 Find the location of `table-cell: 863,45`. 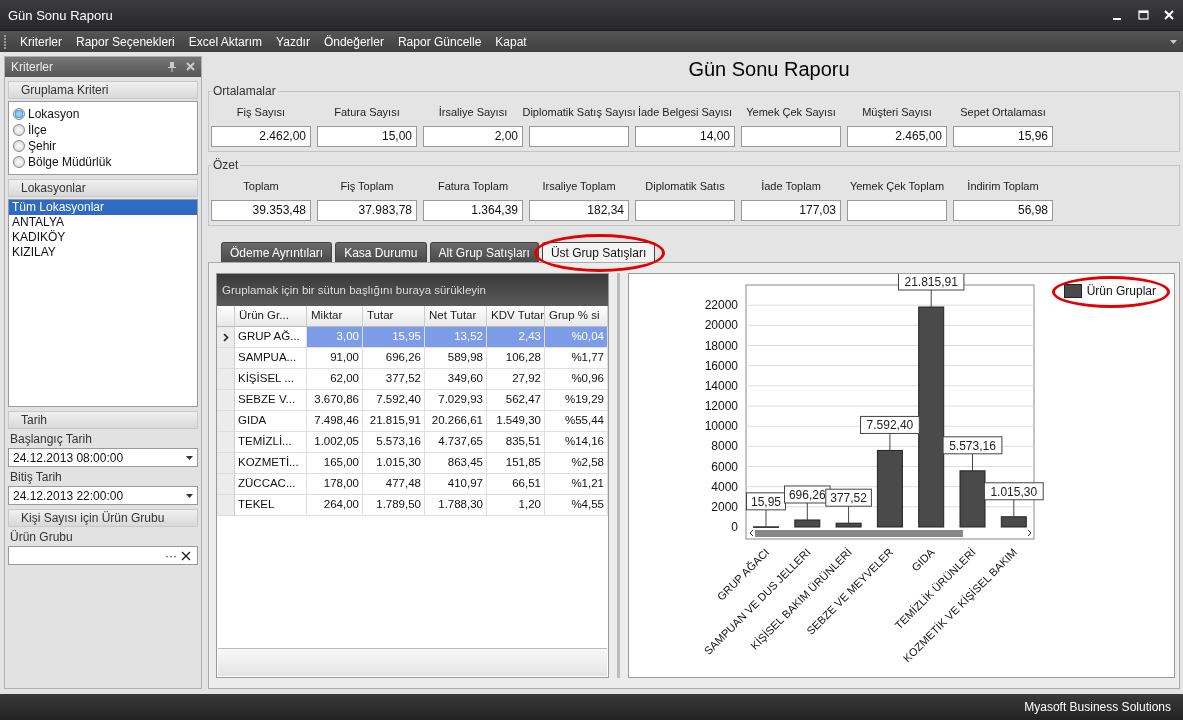

table-cell: 863,45 is located at coordinates (456, 463).